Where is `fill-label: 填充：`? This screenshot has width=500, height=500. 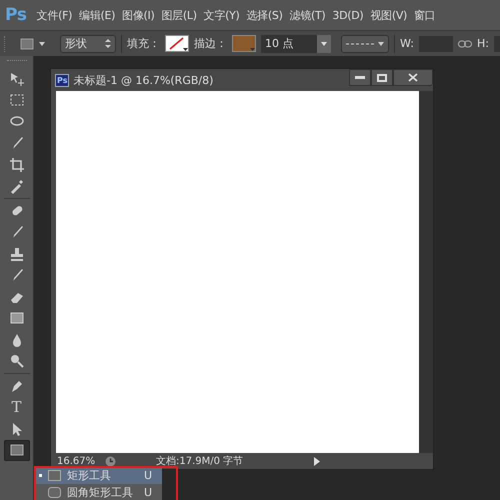
fill-label: 填充： is located at coordinates (143, 43).